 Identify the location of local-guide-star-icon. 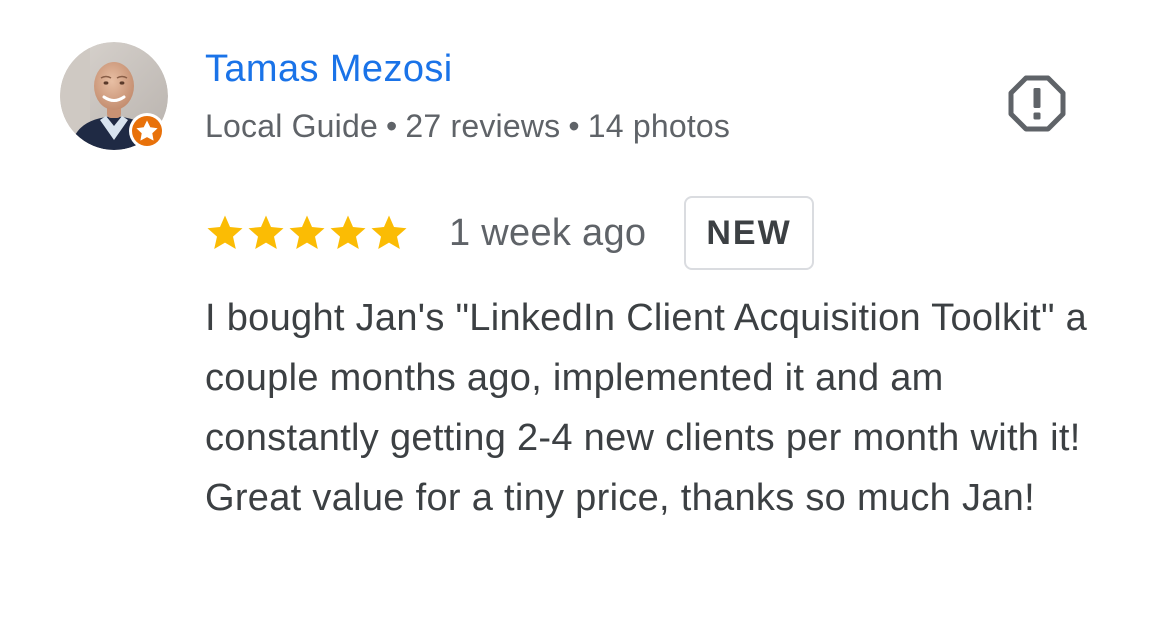
(147, 131).